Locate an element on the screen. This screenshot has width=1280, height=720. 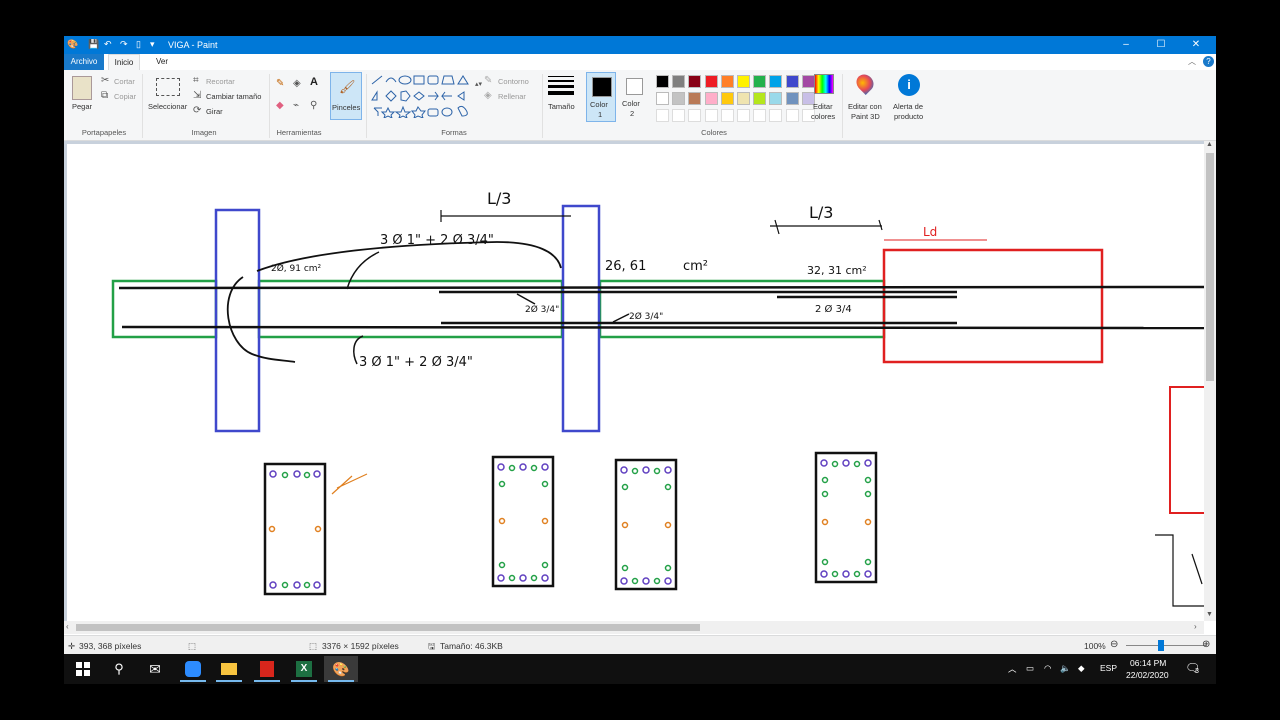
rotate-button: Girar is located at coordinates (214, 111).